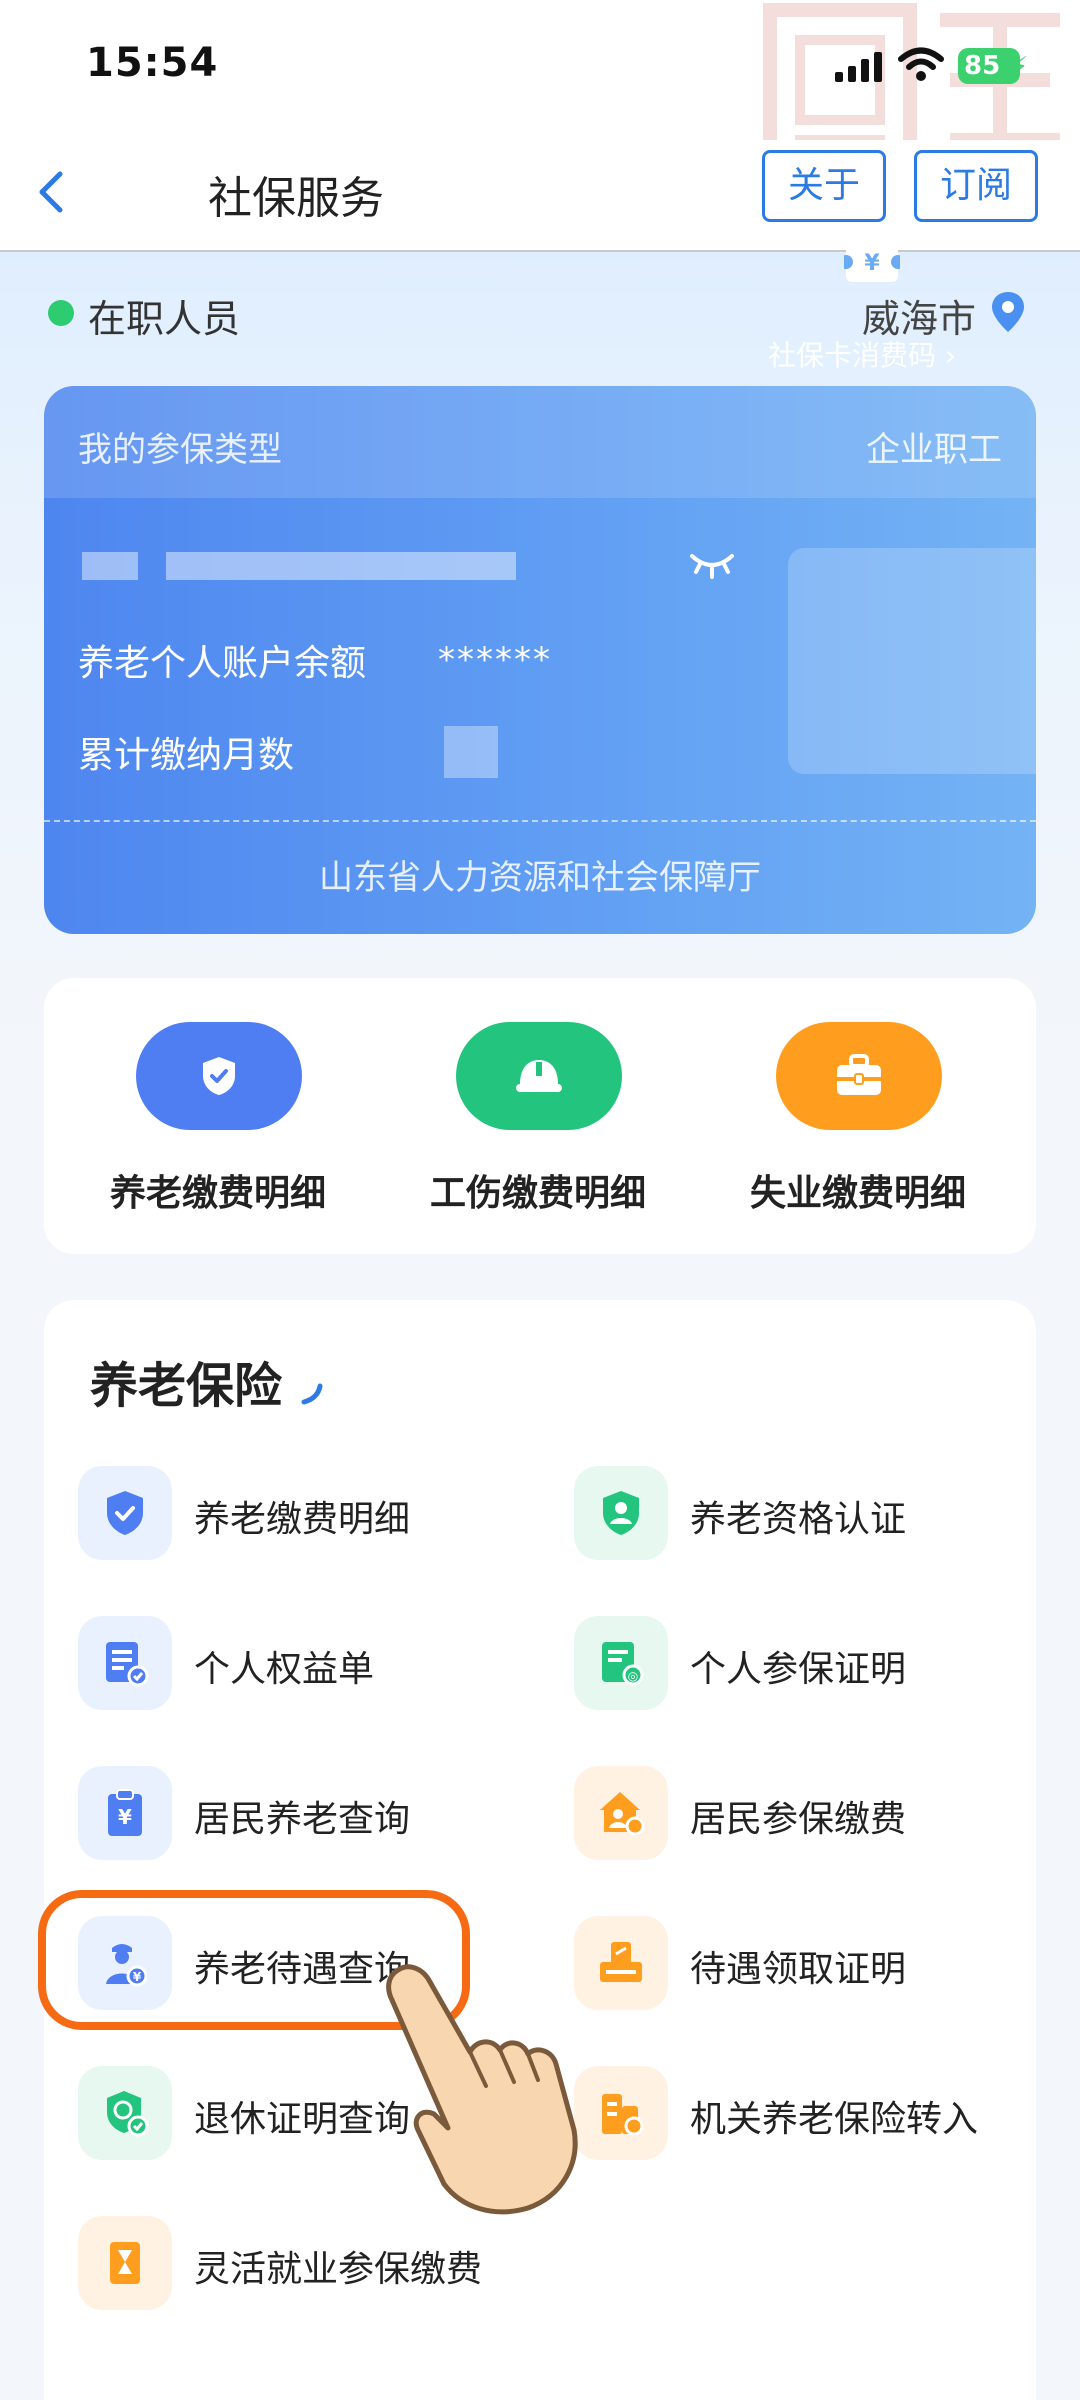  What do you see at coordinates (152, 63) in the screenshot?
I see `clock: 15:54` at bounding box center [152, 63].